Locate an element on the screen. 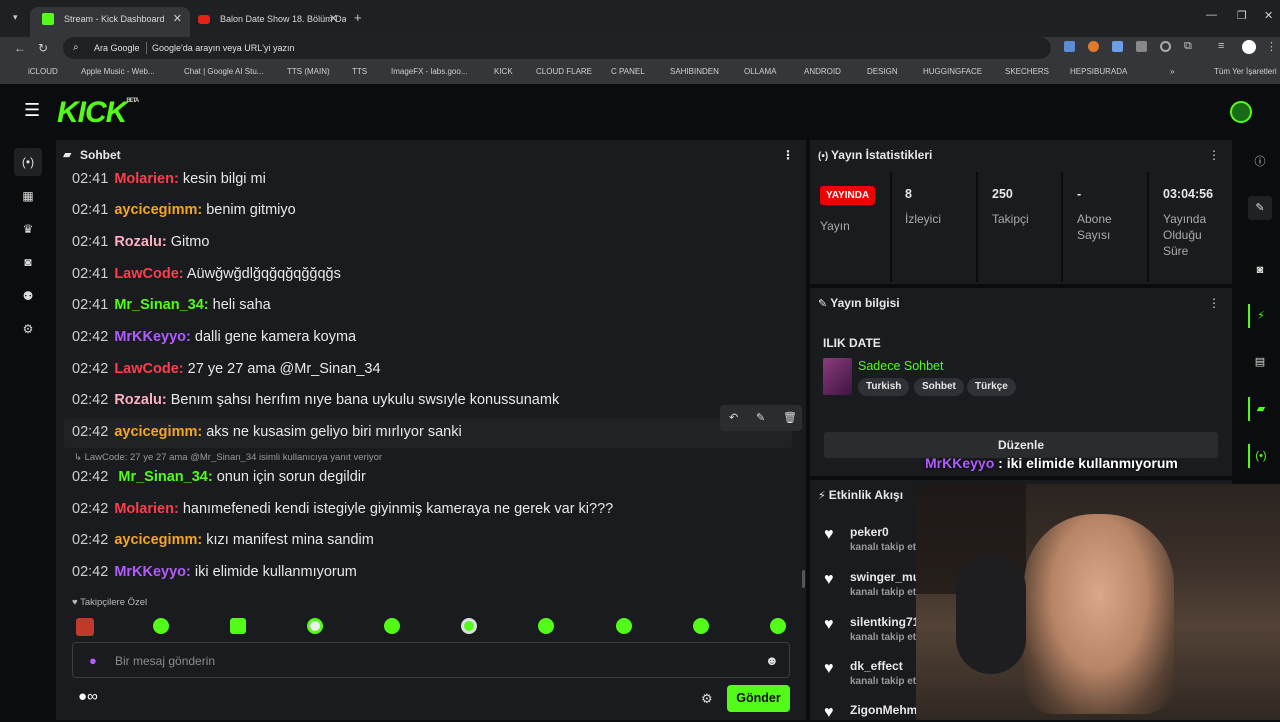  chat-message: 02:41 aycicegimm: benim gitmiyo is located at coordinates (184, 210).